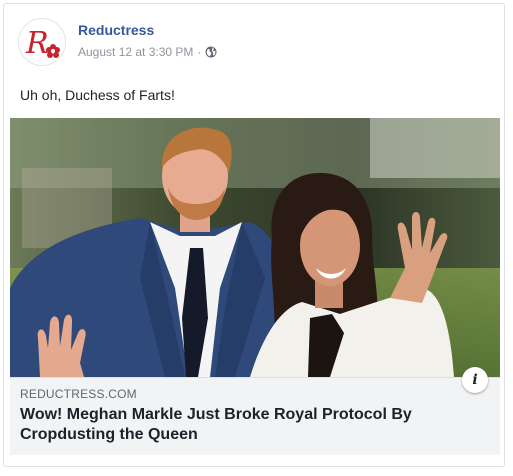  What do you see at coordinates (135, 52) in the screenshot?
I see `post-timestamp: August 12 at 3:30 PM` at bounding box center [135, 52].